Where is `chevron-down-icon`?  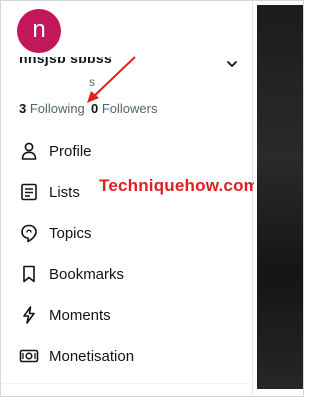 chevron-down-icon is located at coordinates (232, 64).